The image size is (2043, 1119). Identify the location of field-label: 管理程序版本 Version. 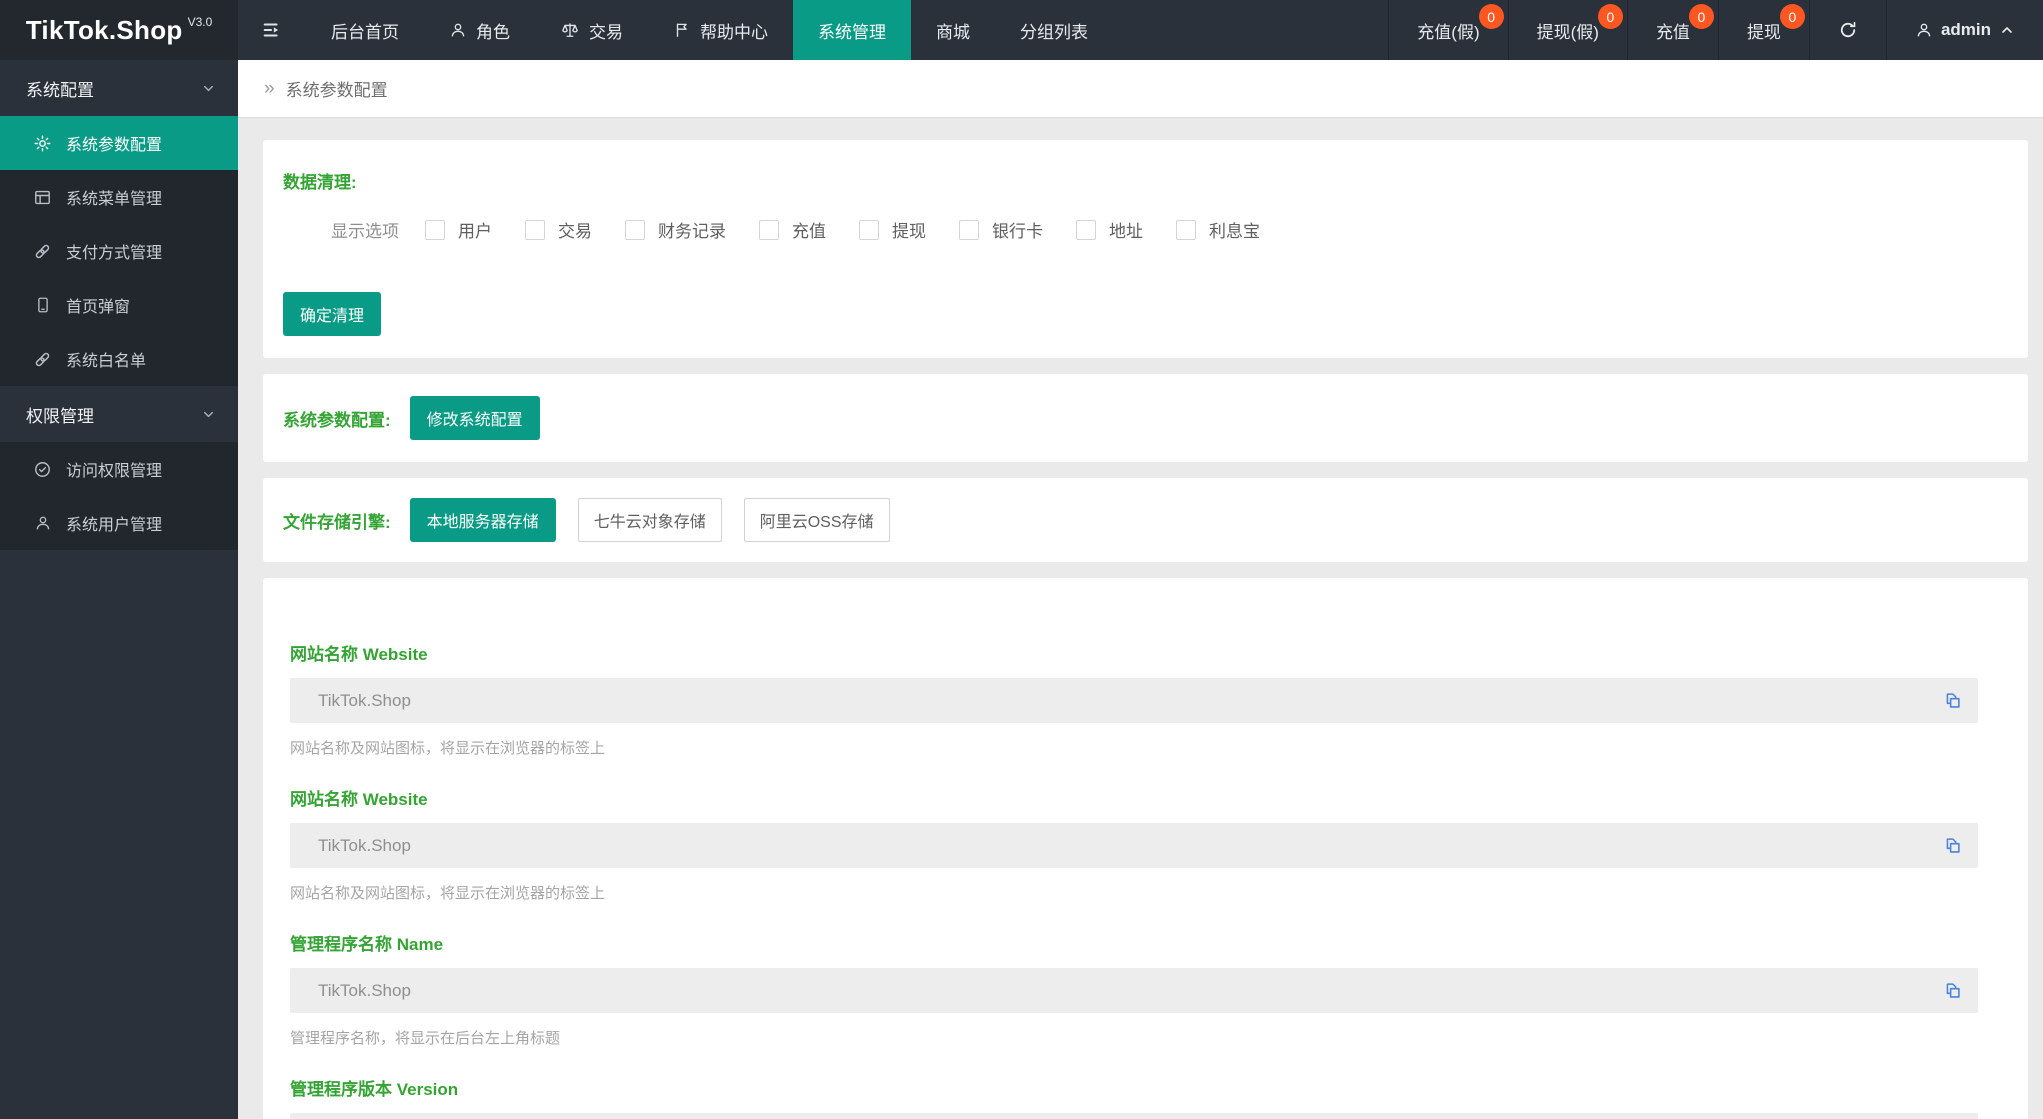
(374, 1089).